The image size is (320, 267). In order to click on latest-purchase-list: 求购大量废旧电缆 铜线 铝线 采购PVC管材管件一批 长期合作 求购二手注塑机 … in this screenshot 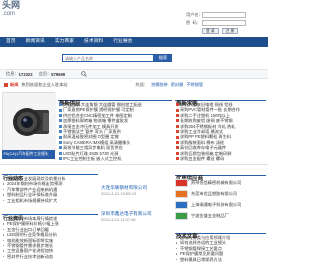, I will do `click(220, 131)`.